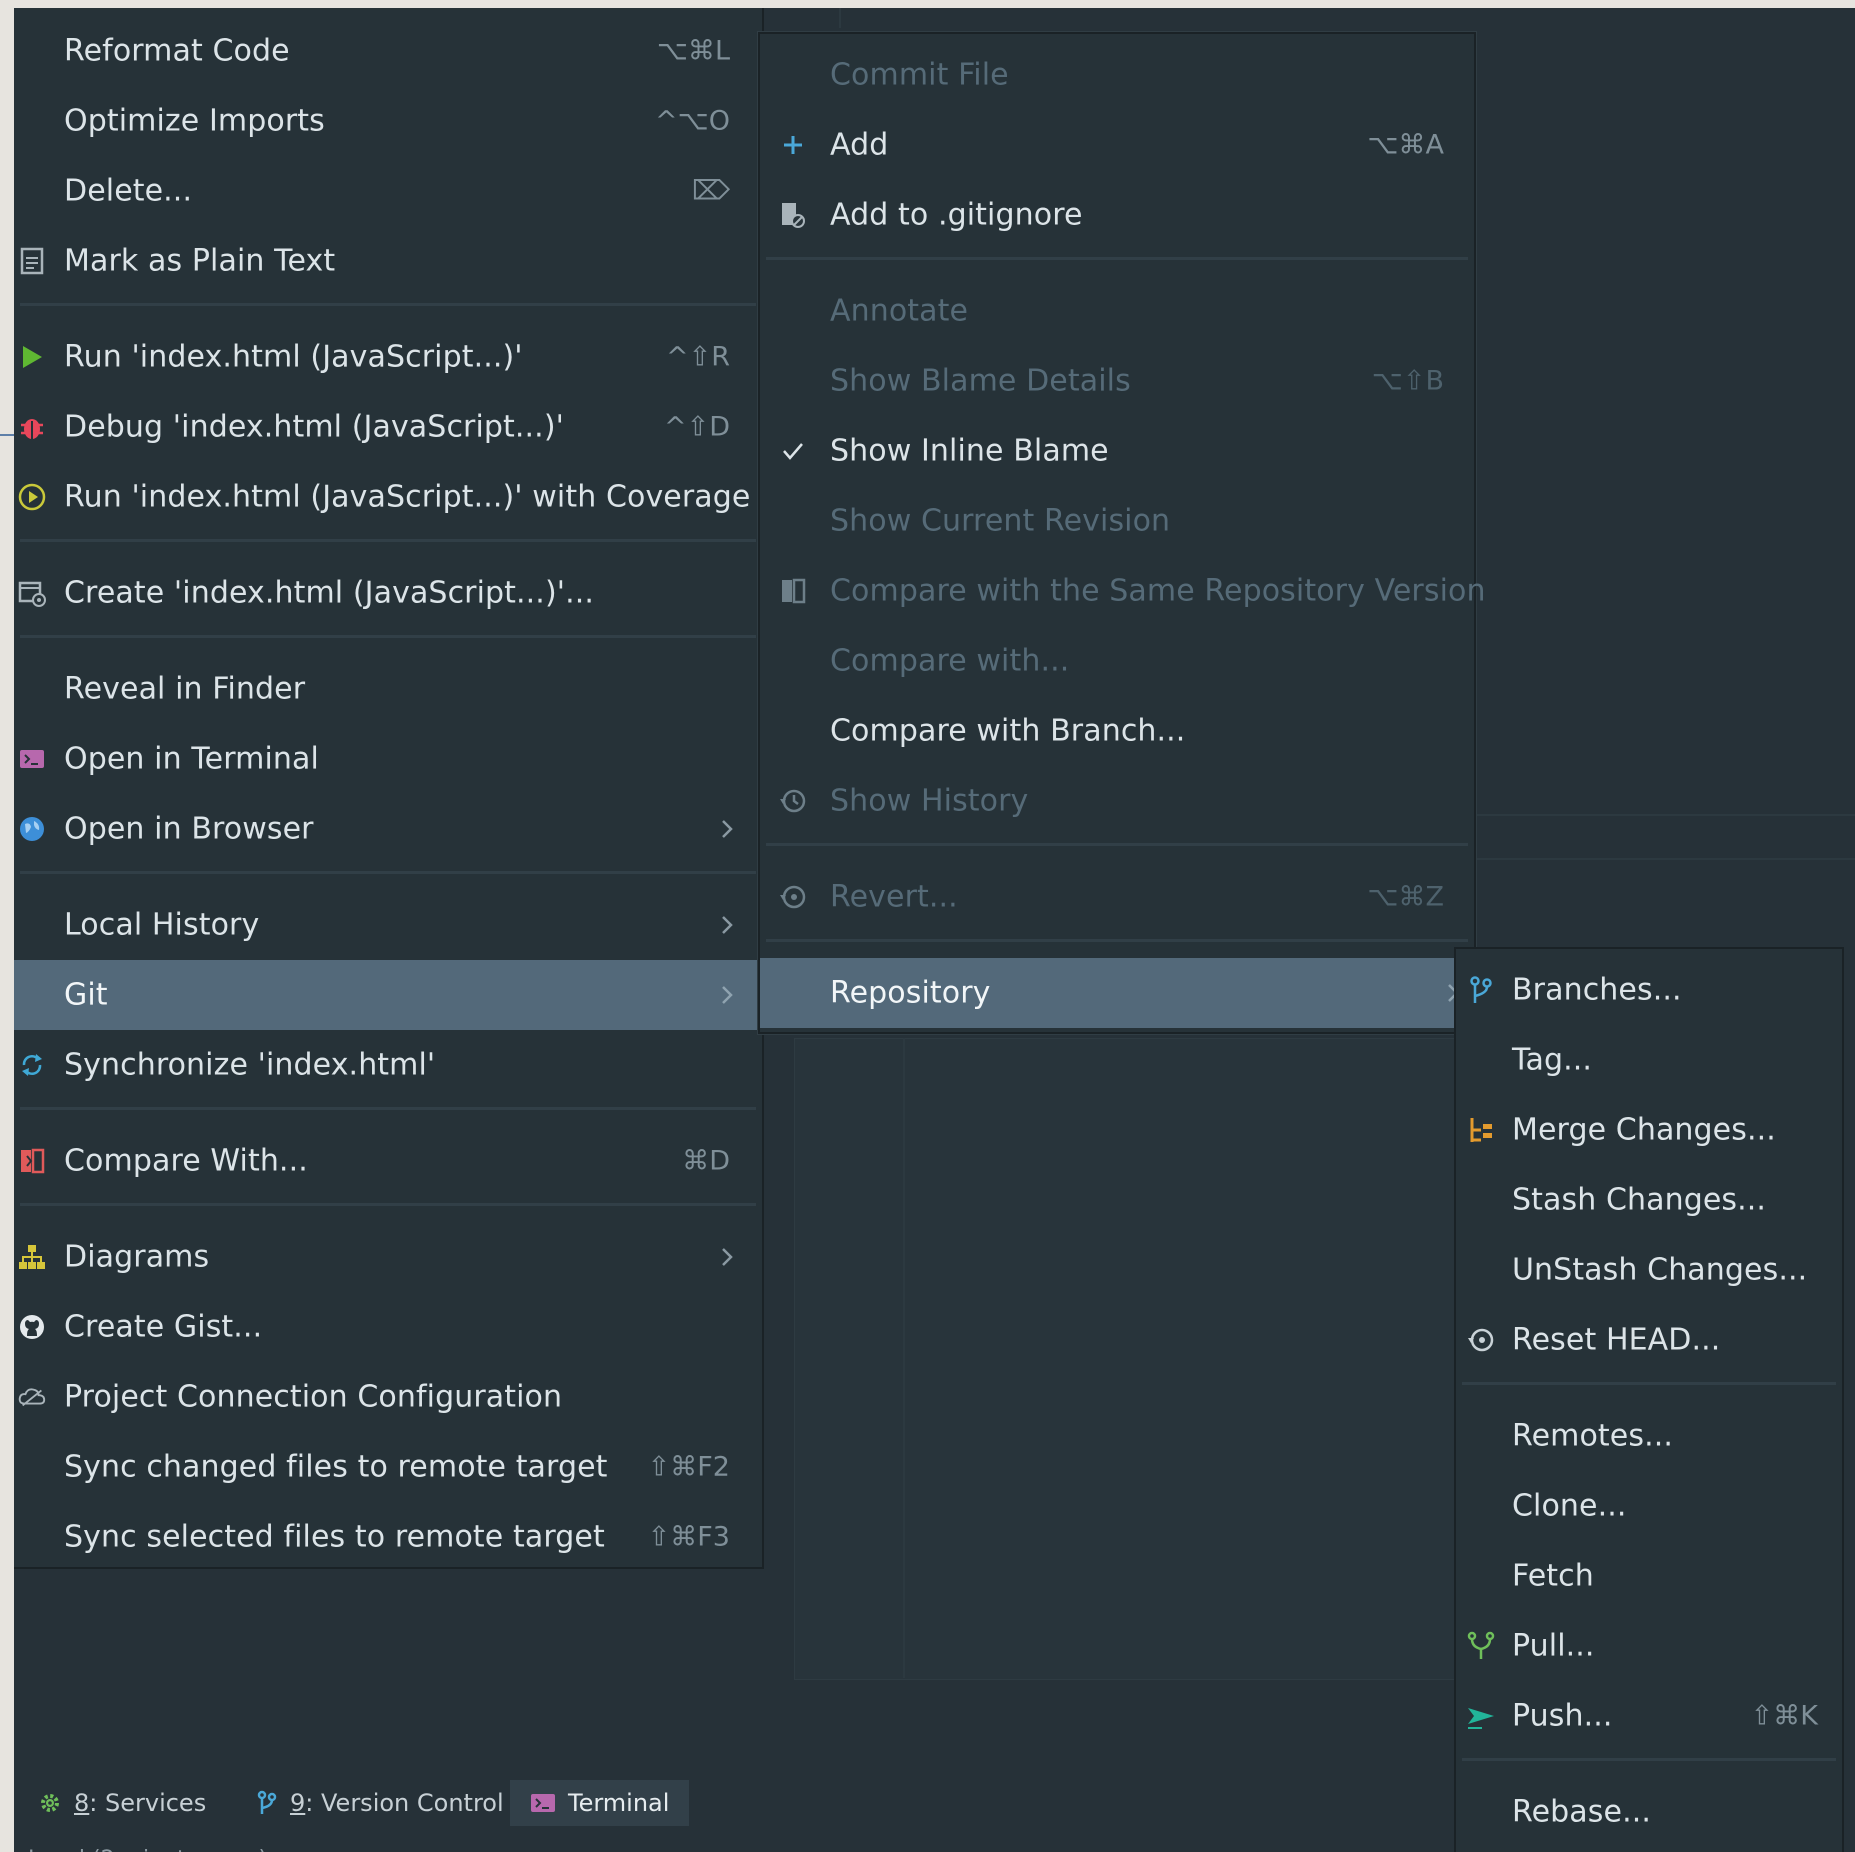 The image size is (1855, 1852). Describe the element at coordinates (1117, 311) in the screenshot. I see `menu-item-annotate: Annotate` at that location.